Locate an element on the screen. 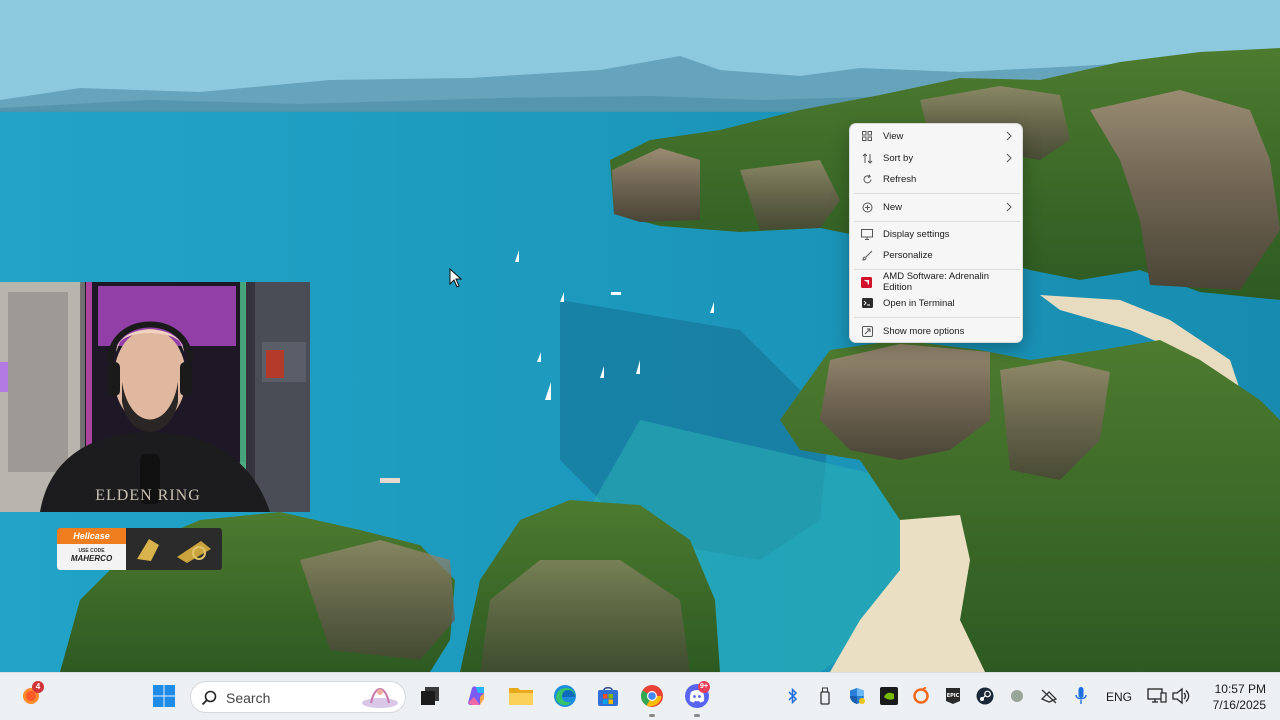  menu-item-display-settings: Display settings is located at coordinates (937, 234).